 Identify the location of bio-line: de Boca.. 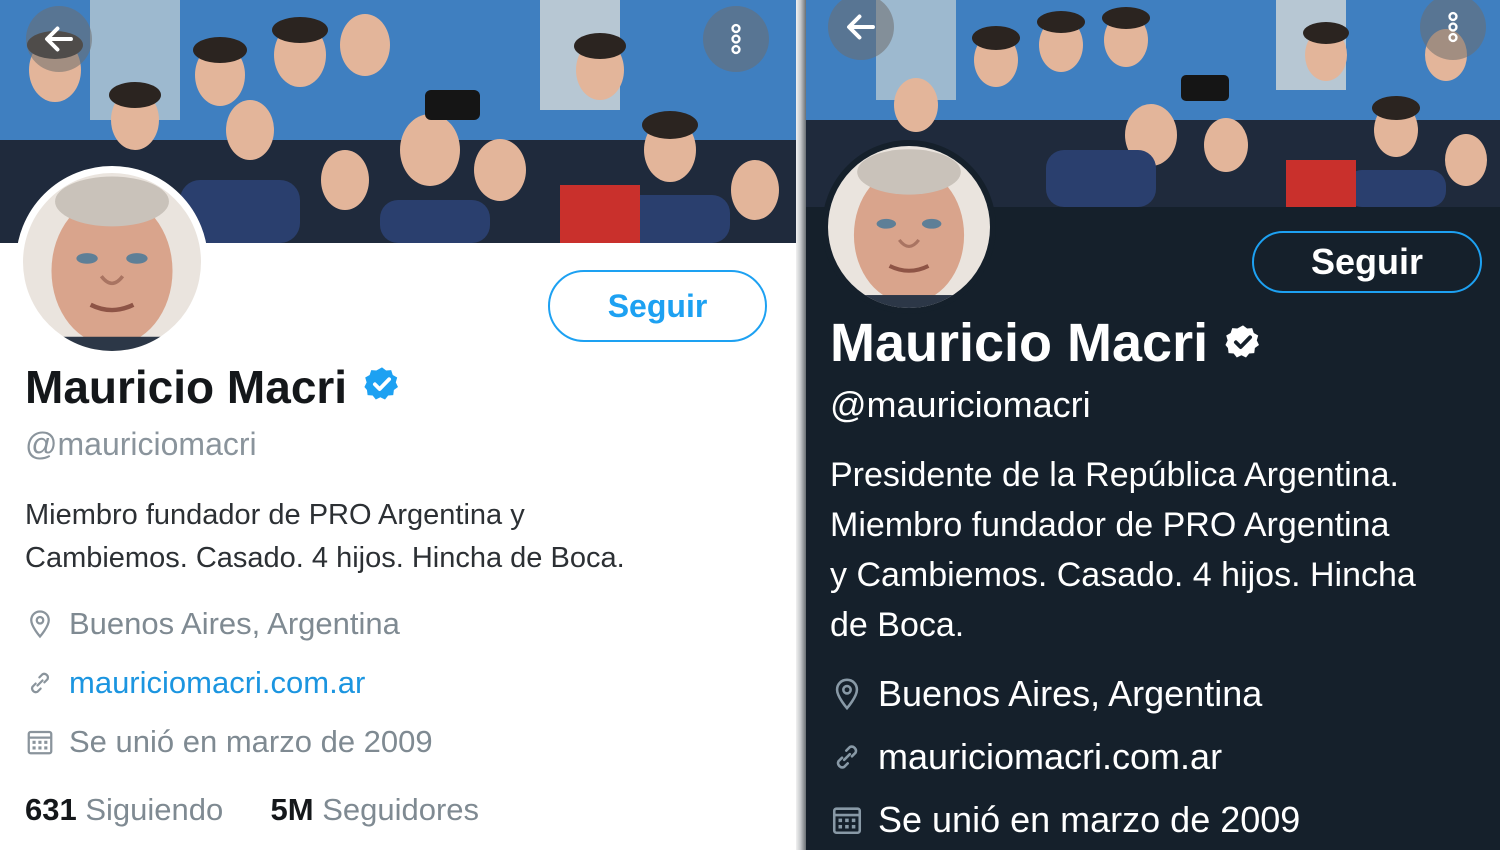
(897, 625).